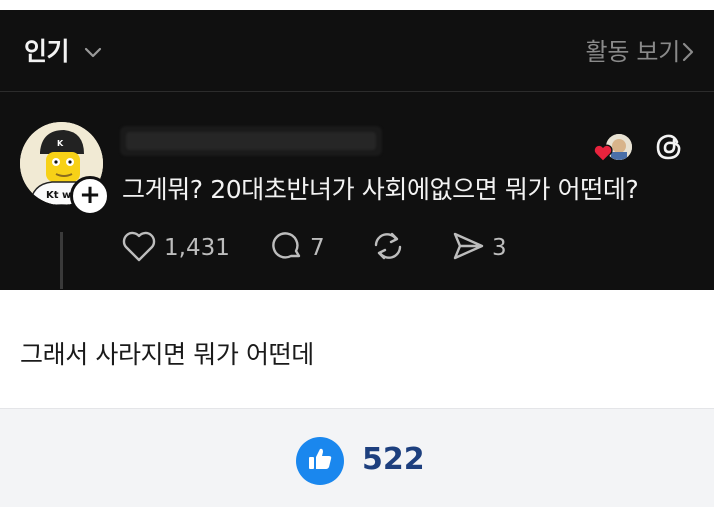 Image resolution: width=714 pixels, height=507 pixels. Describe the element at coordinates (61, 260) in the screenshot. I see `thread-line` at that location.